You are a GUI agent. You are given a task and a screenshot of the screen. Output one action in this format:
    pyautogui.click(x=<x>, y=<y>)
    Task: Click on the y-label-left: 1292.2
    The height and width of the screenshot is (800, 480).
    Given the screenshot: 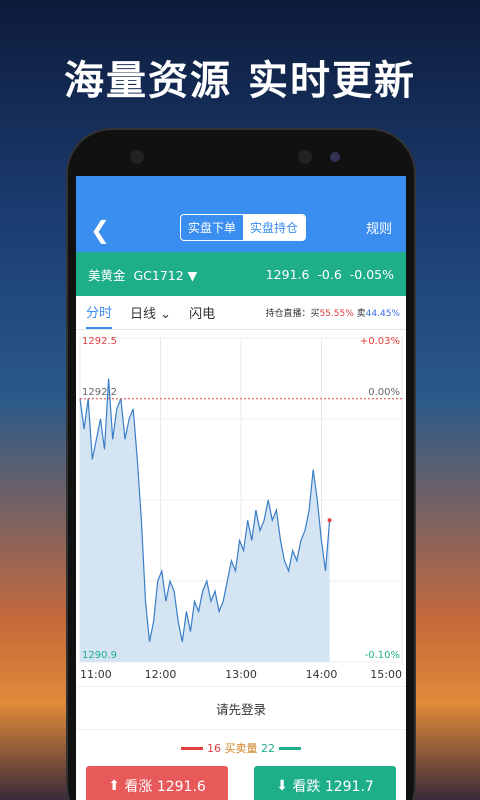 What is the action you would take?
    pyautogui.click(x=99, y=392)
    